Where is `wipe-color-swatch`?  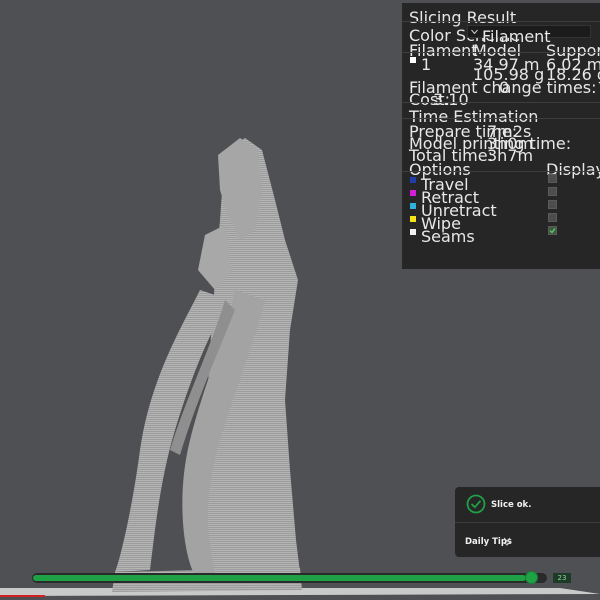 wipe-color-swatch is located at coordinates (413, 219).